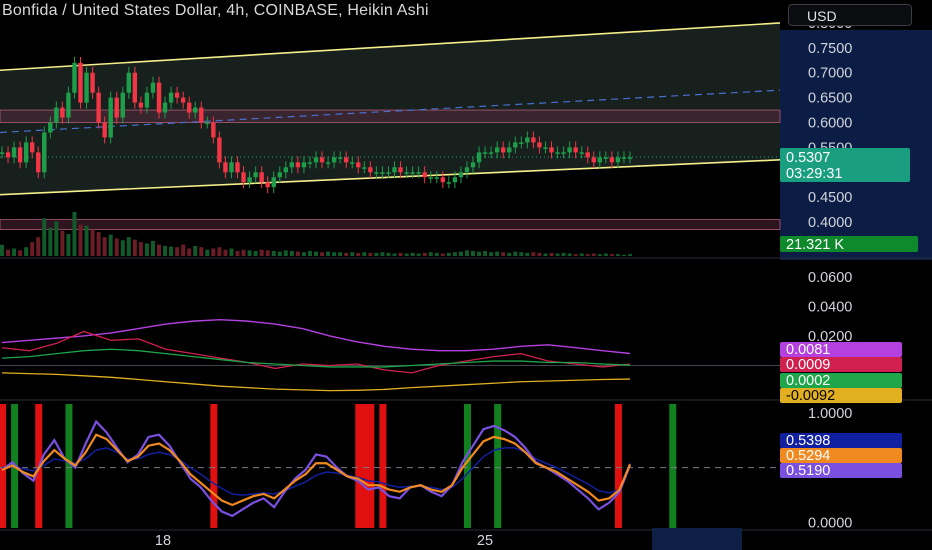 This screenshot has width=932, height=550. Describe the element at coordinates (856, 145) in the screenshot. I see `price-axis-background` at that location.